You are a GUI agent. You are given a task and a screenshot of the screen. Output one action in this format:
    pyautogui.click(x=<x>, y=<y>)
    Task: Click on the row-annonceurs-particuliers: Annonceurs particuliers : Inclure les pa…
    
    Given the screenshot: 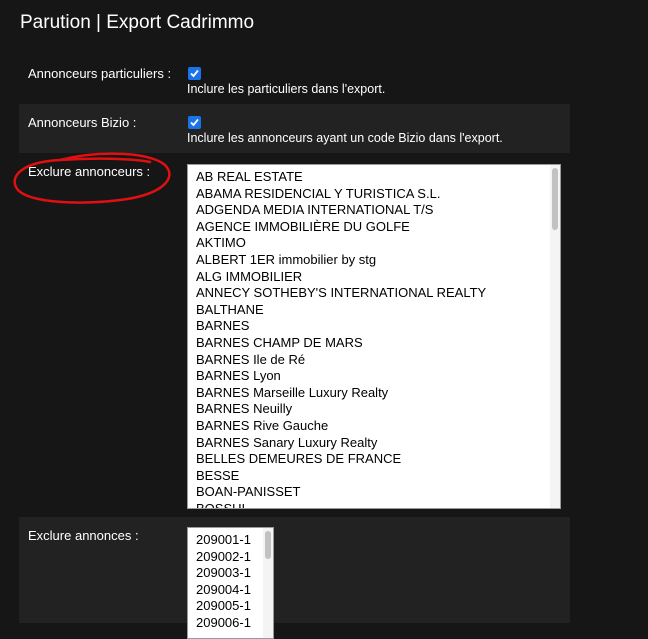 What is the action you would take?
    pyautogui.click(x=294, y=79)
    